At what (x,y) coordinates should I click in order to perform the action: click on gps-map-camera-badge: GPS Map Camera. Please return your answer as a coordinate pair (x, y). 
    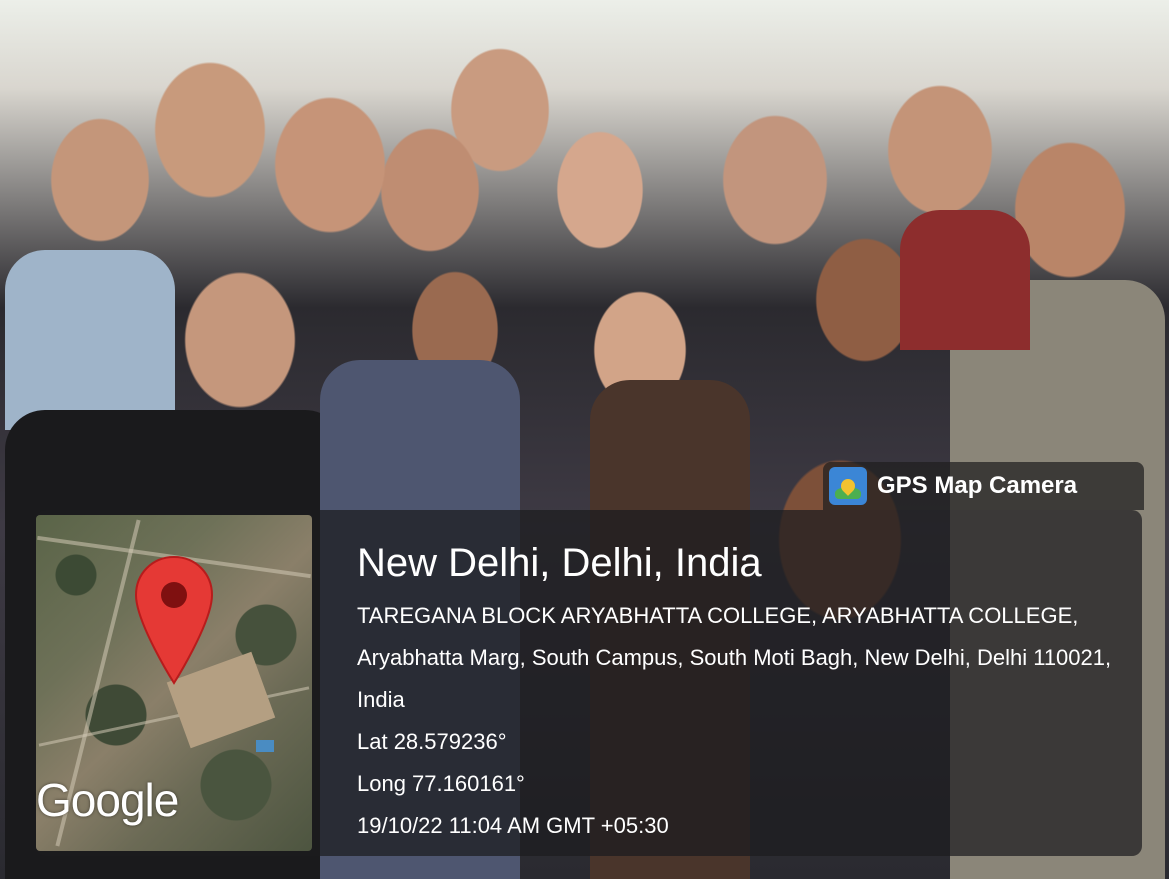
    Looking at the image, I should click on (983, 486).